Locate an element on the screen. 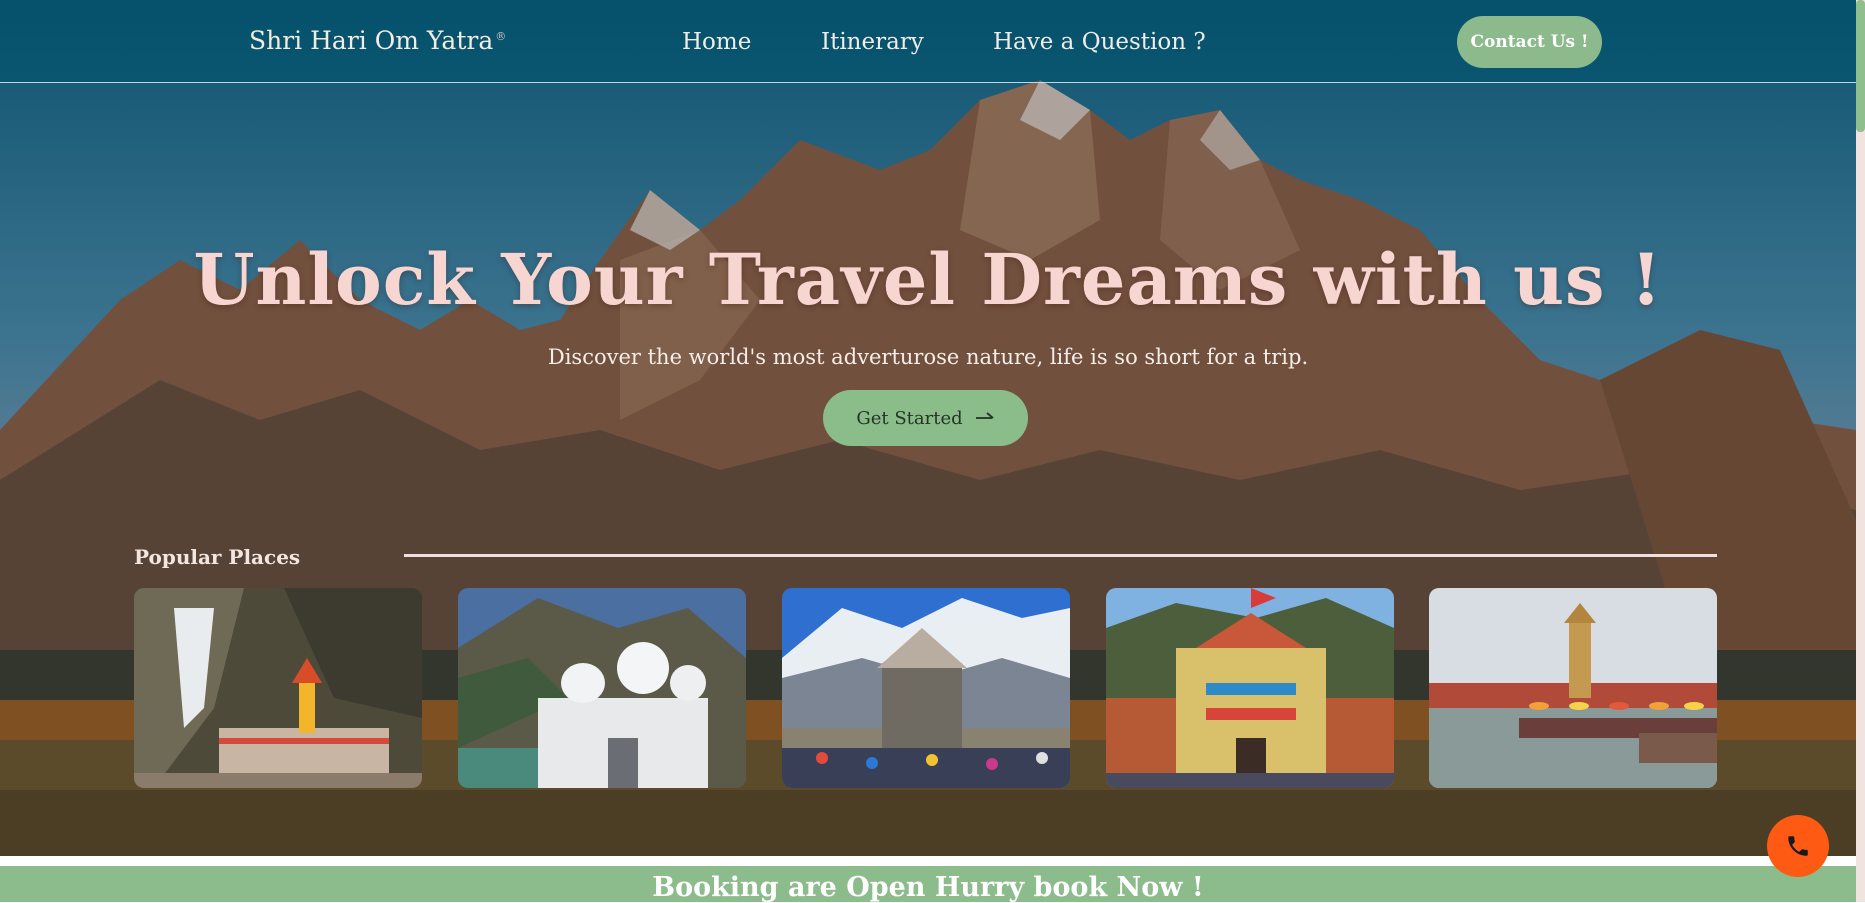  yamunotri-temple-image is located at coordinates (278, 688).